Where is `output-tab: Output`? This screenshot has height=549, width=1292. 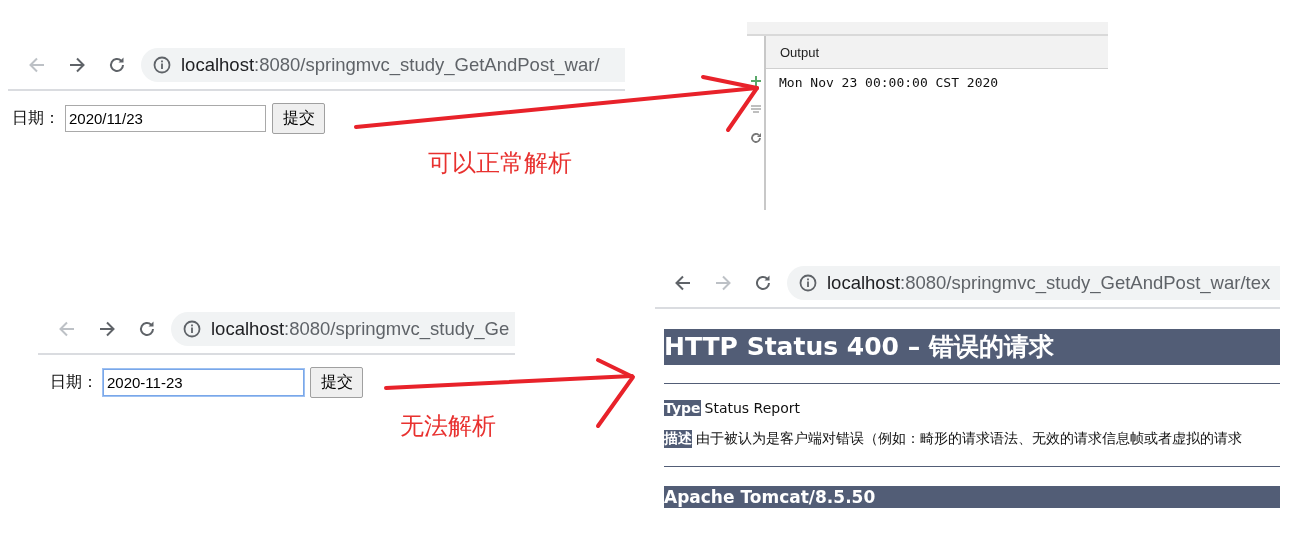 output-tab: Output is located at coordinates (937, 52).